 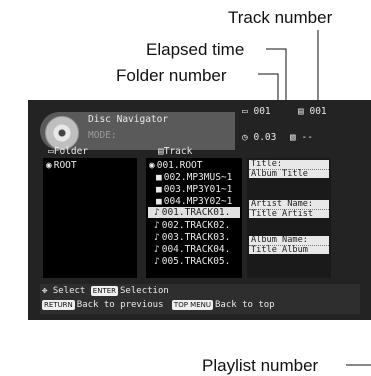 I want to click on track-item: ◉ 001.ROOT, so click(x=195, y=165).